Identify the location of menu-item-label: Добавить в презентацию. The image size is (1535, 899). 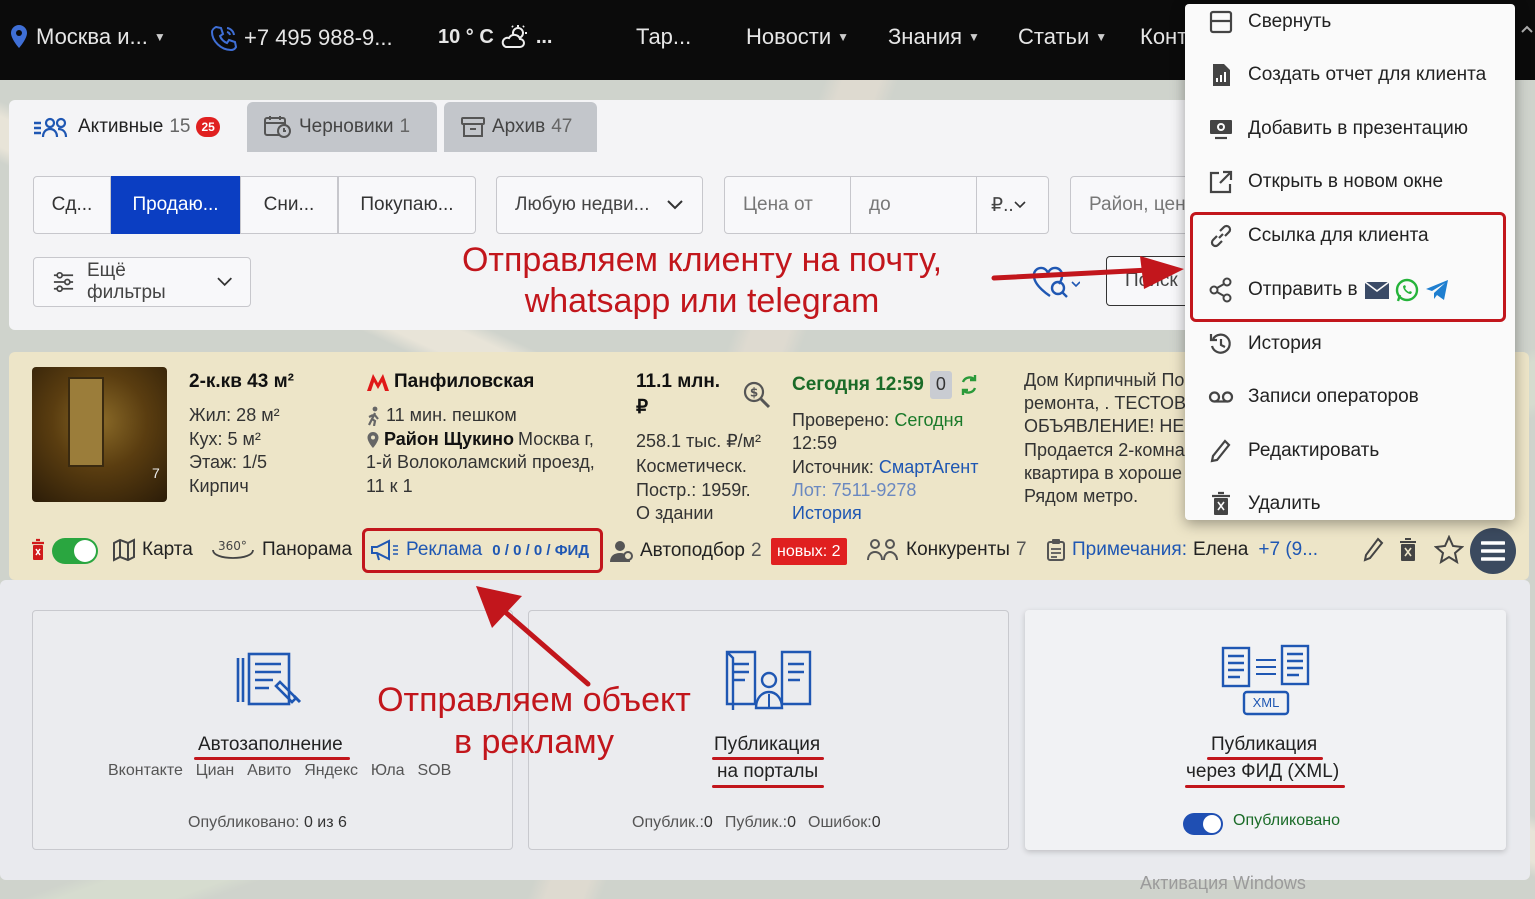
(1358, 128).